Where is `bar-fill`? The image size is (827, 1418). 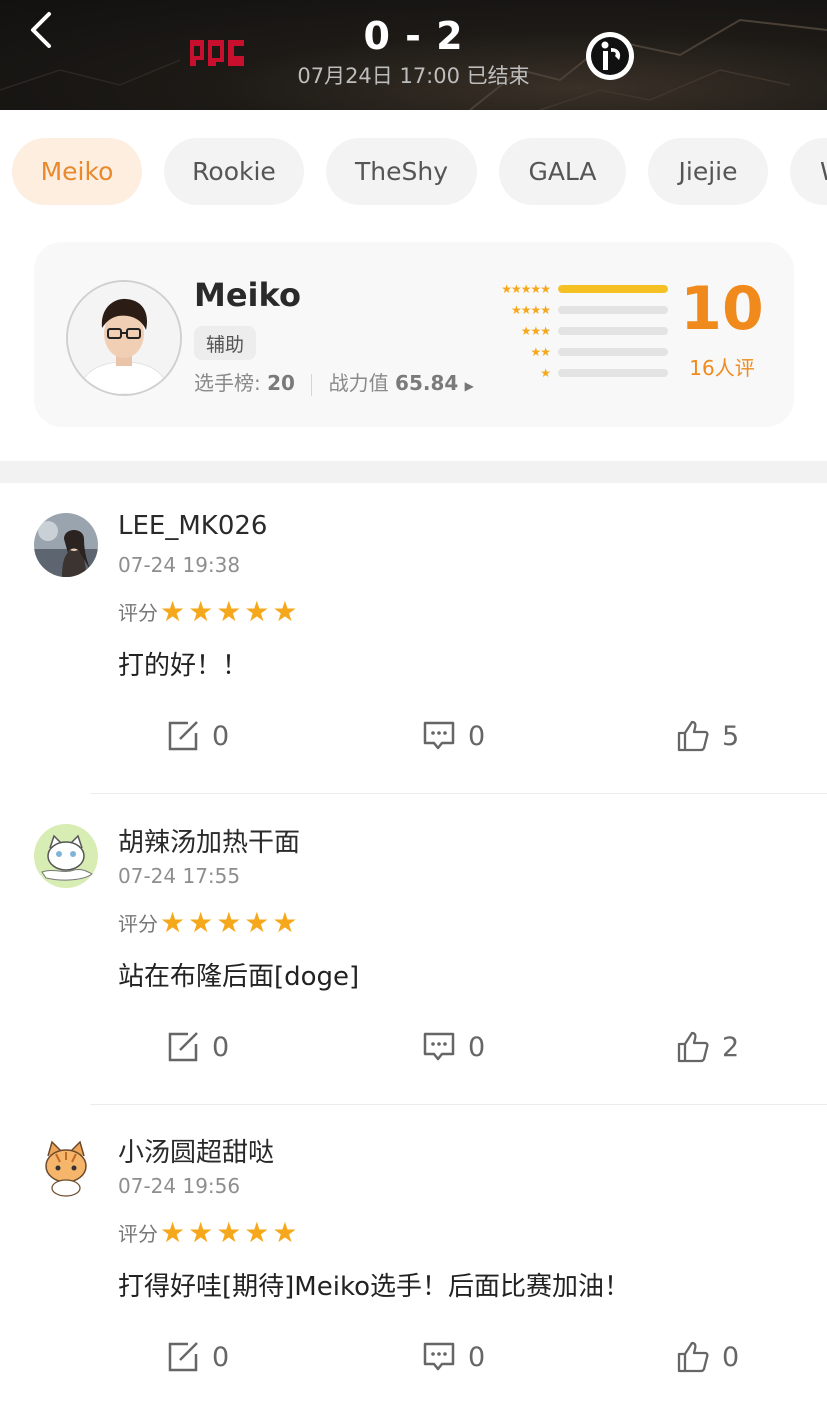
bar-fill is located at coordinates (613, 289).